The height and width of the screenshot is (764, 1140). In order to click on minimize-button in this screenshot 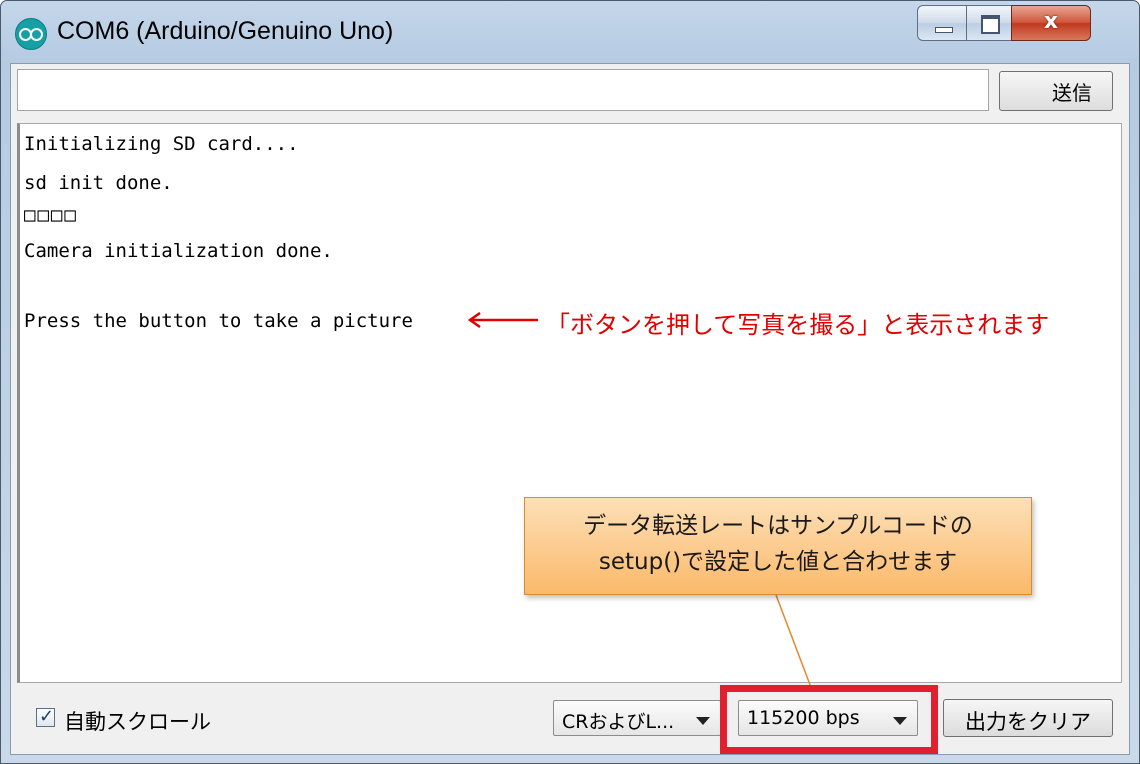, I will do `click(942, 23)`.